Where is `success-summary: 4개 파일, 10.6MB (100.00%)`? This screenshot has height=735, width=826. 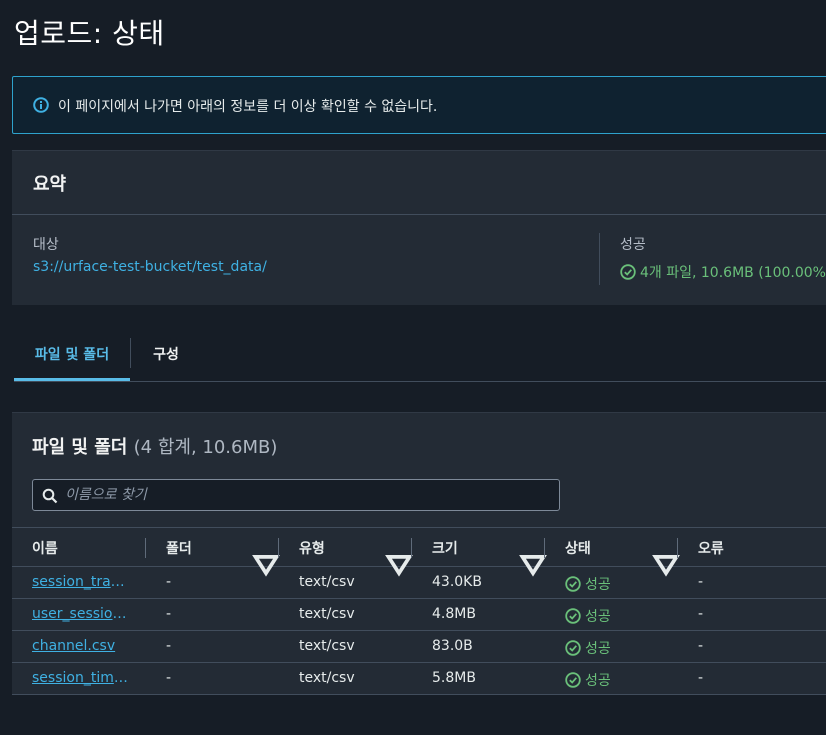
success-summary: 4개 파일, 10.6MB (100.00%) is located at coordinates (723, 272).